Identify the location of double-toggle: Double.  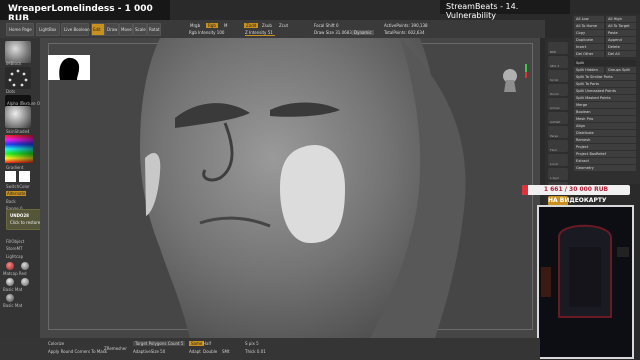
(210, 351).